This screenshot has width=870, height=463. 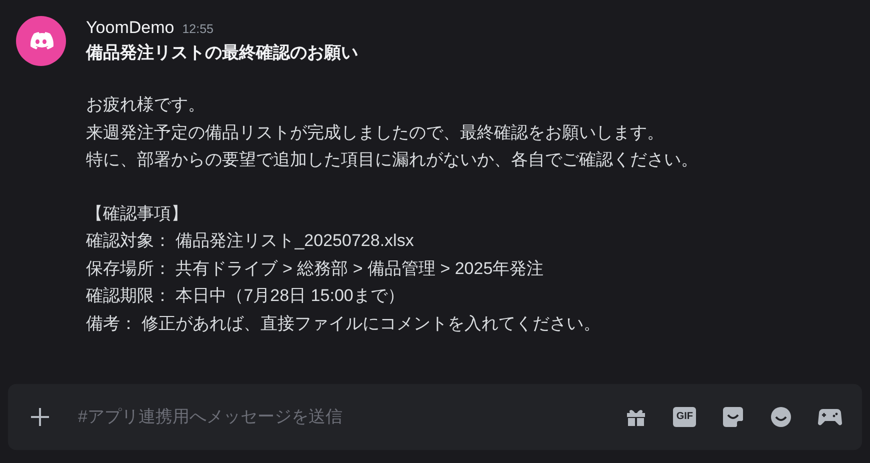 I want to click on message-line: 来週発注予定の備品リストが完成しましたので、最終確認をお願いします。, so click(x=375, y=133).